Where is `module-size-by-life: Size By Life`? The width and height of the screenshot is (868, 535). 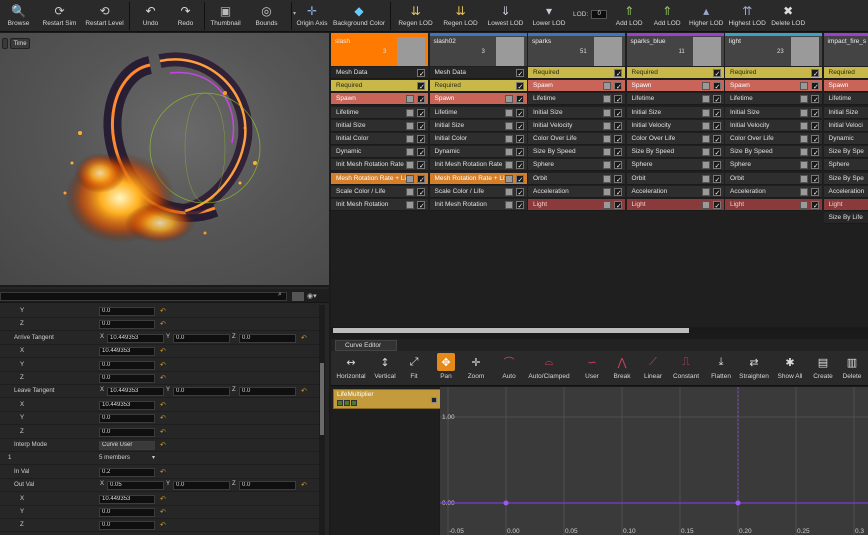 module-size-by-life: Size By Life is located at coordinates (845, 218).